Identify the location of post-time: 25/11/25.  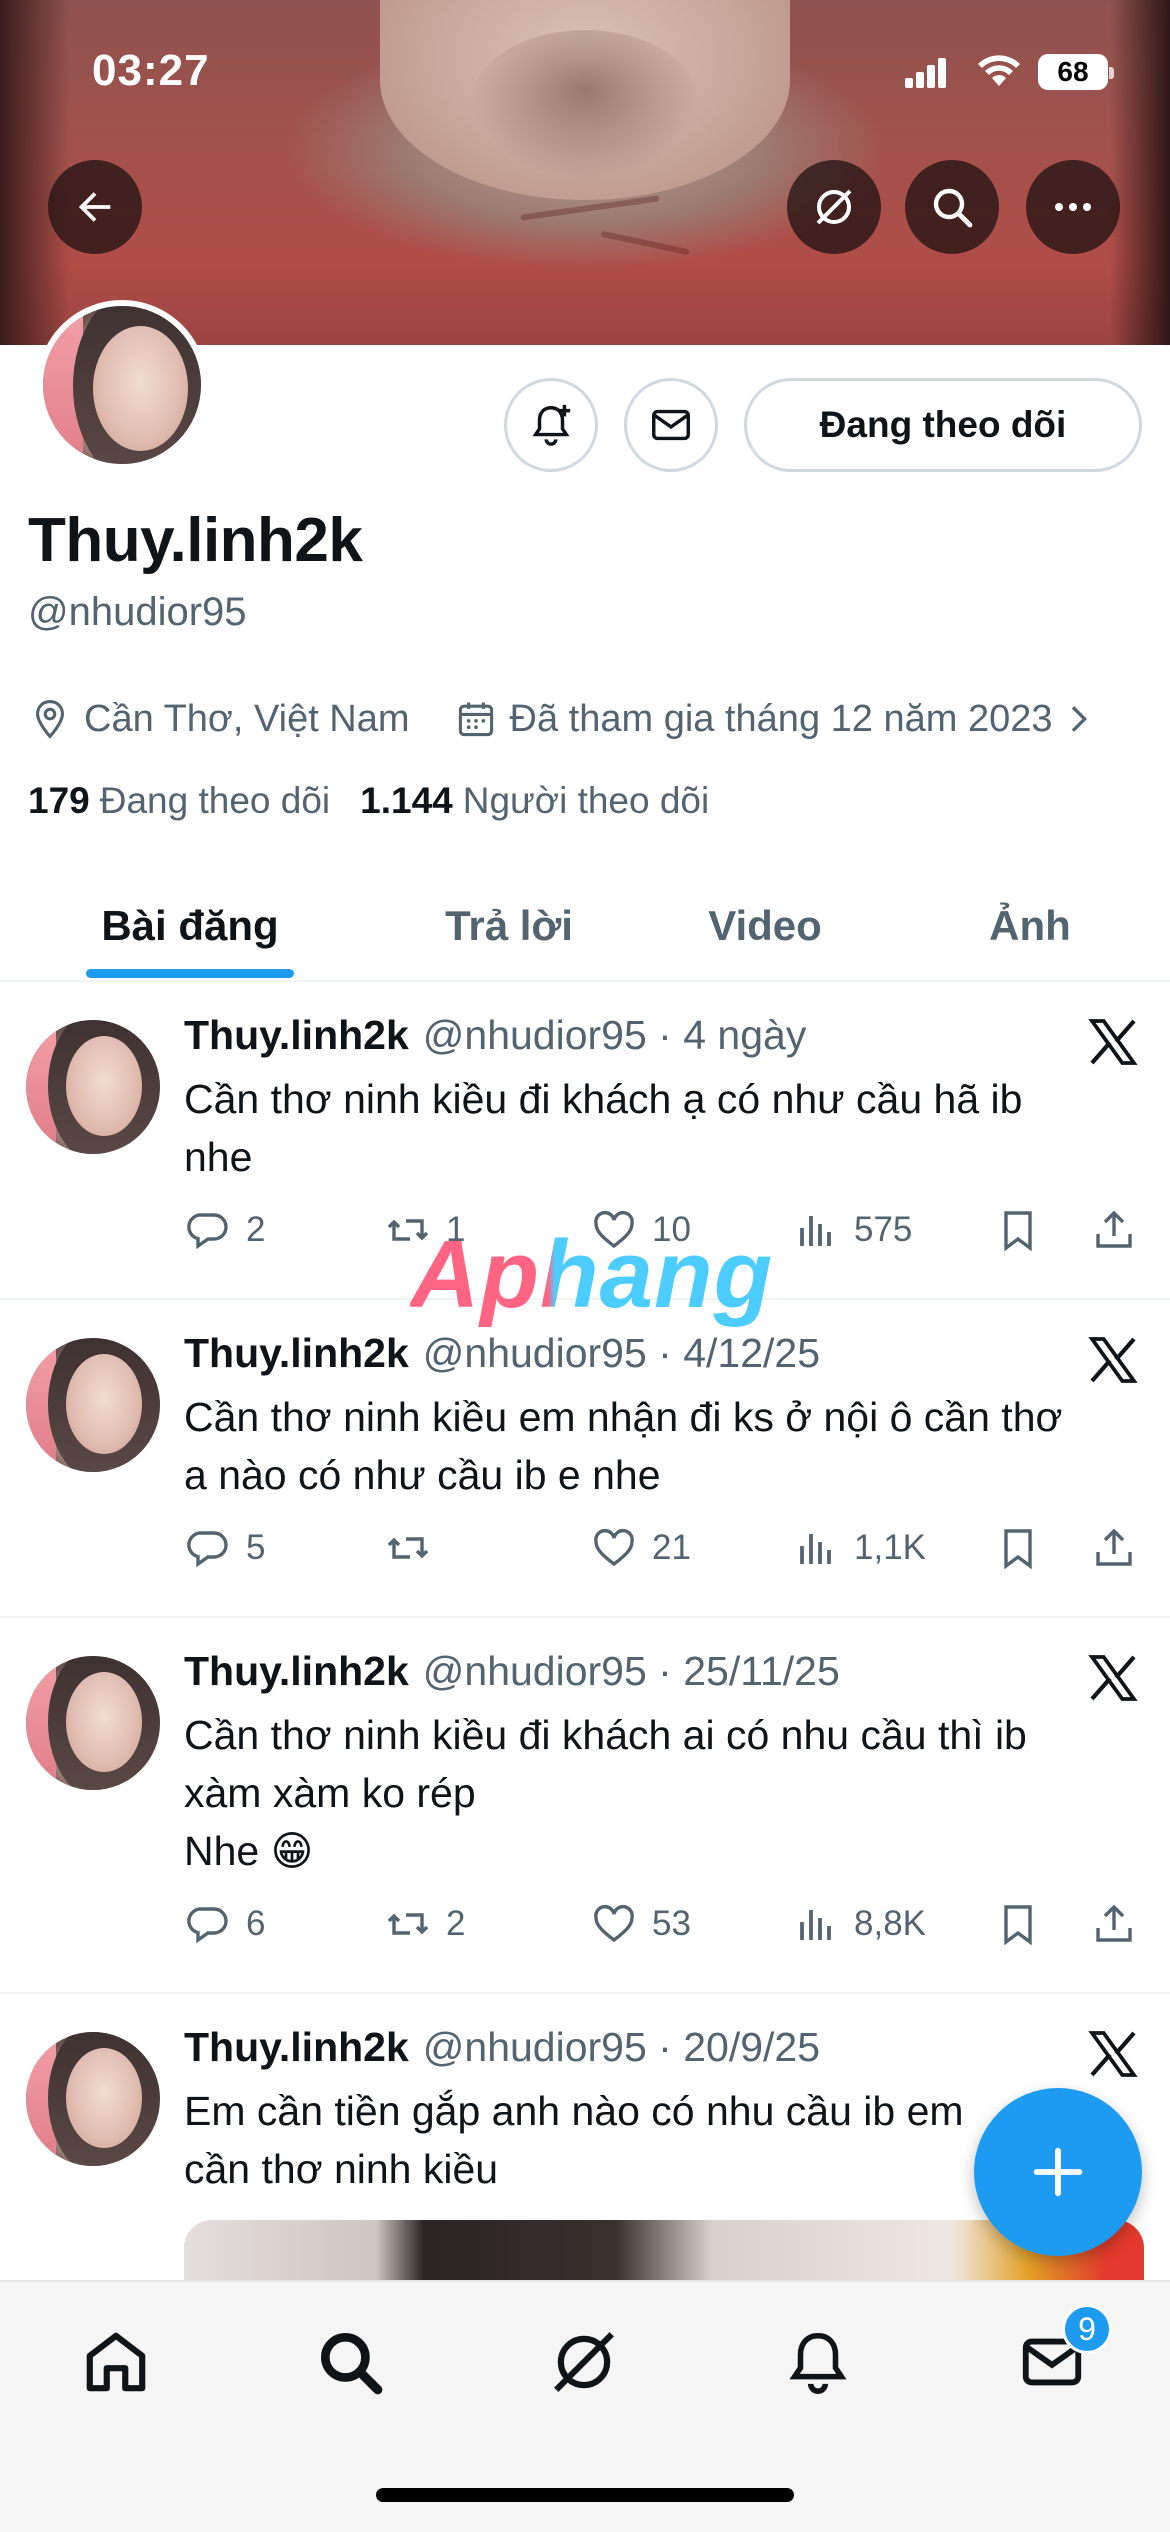
(761, 1671).